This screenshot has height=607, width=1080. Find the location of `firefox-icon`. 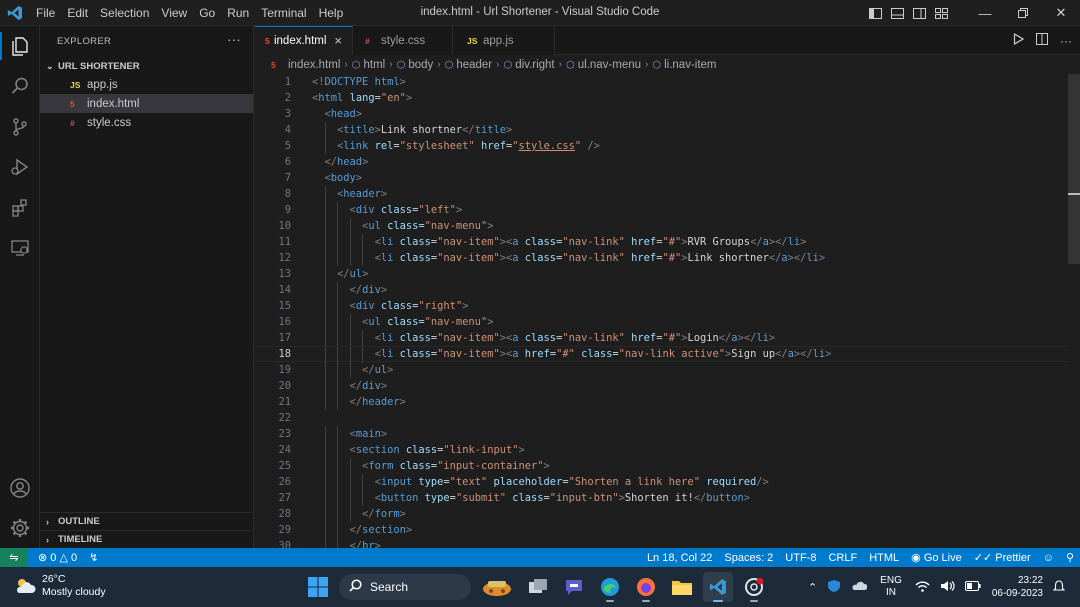

firefox-icon is located at coordinates (646, 587).